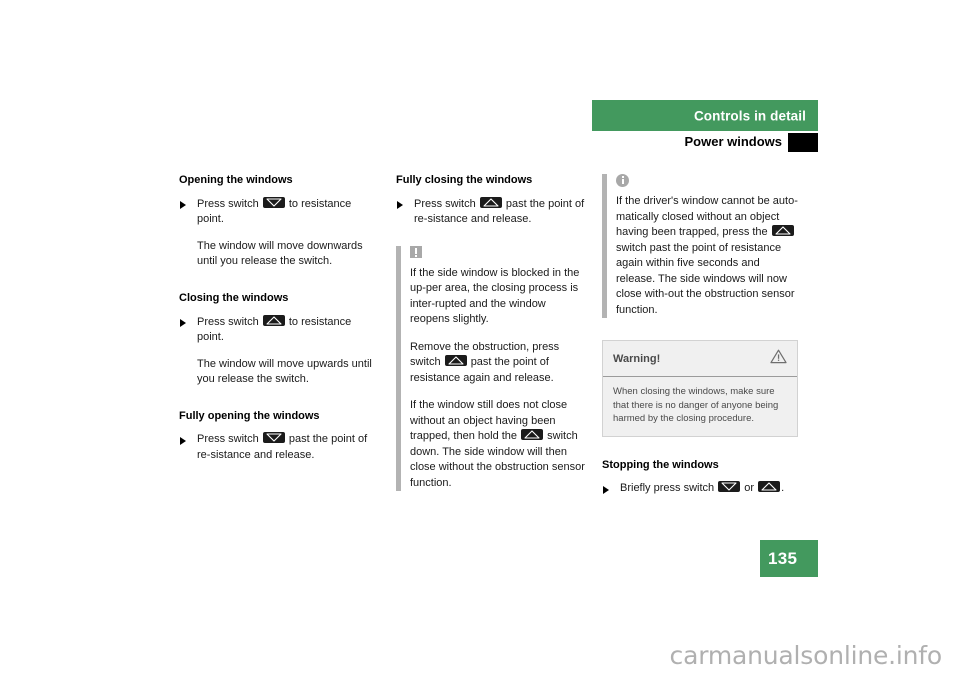  I want to click on heading-closing-the-windows: Closing the windows, so click(234, 297).